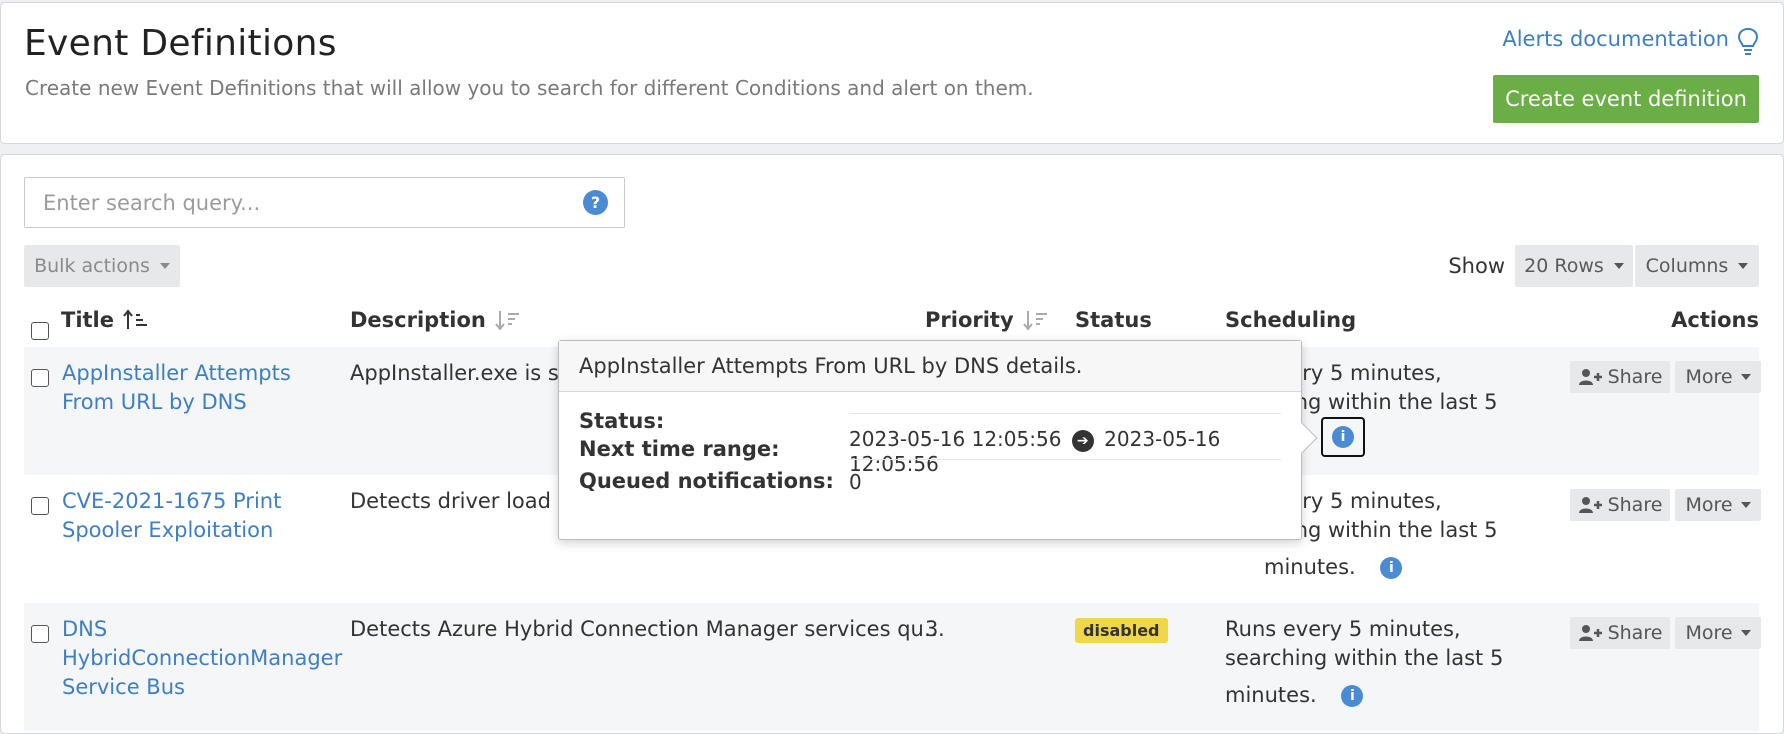 The height and width of the screenshot is (734, 1784). I want to click on bulk-actions-label: Bulk actions, so click(92, 266).